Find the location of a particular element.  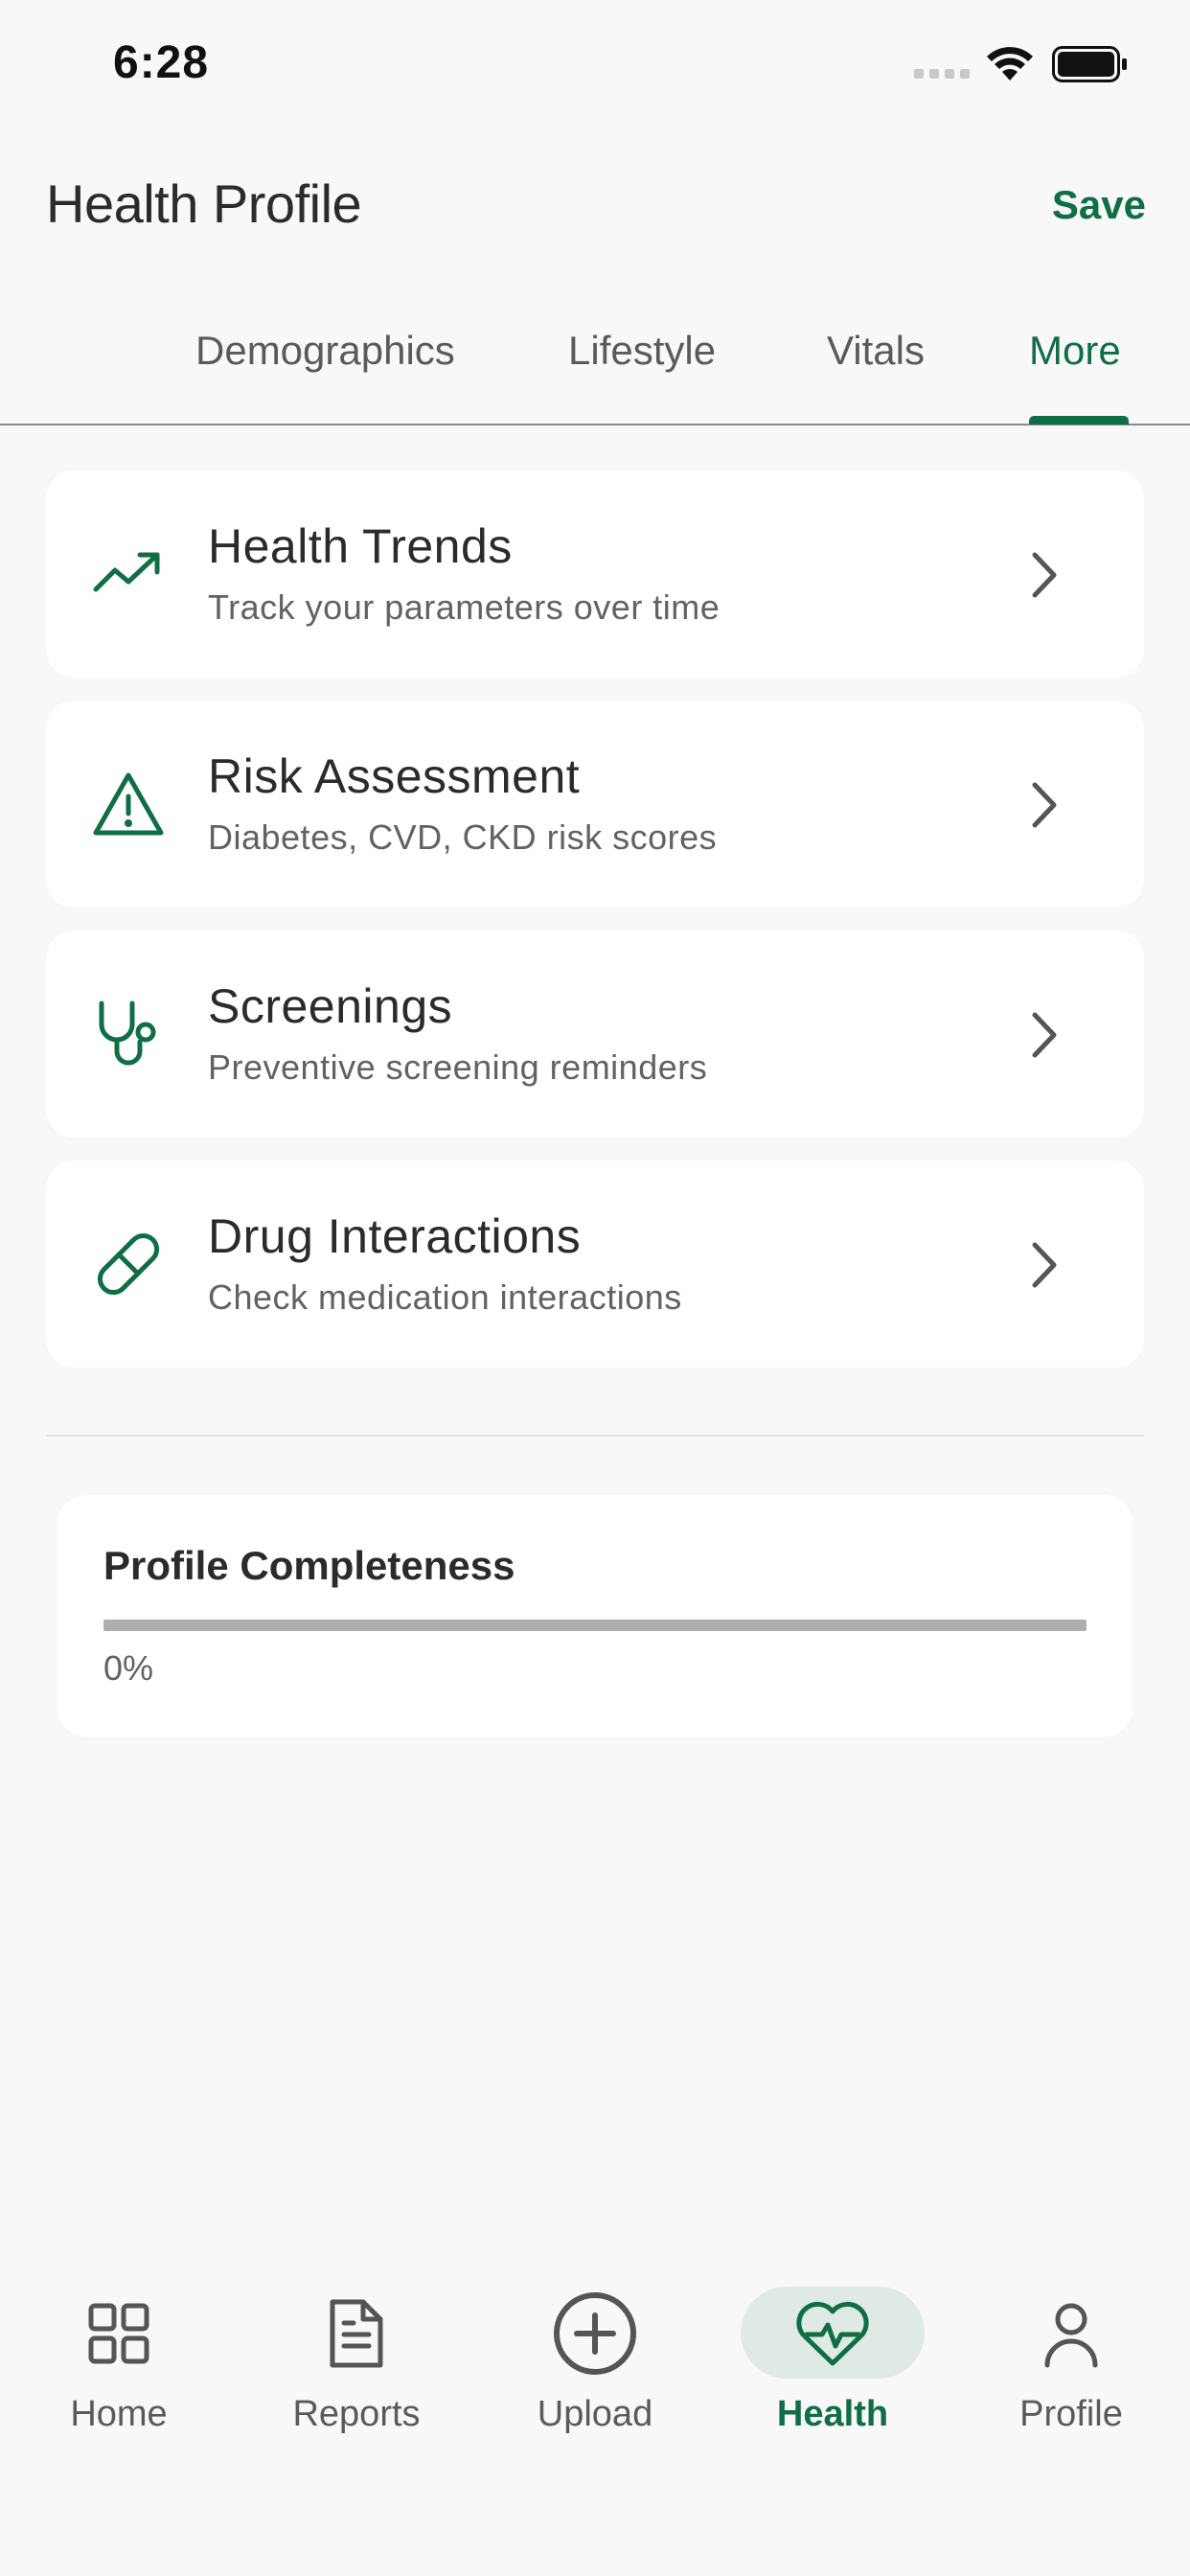

stethoscope-icon is located at coordinates (128, 1033).